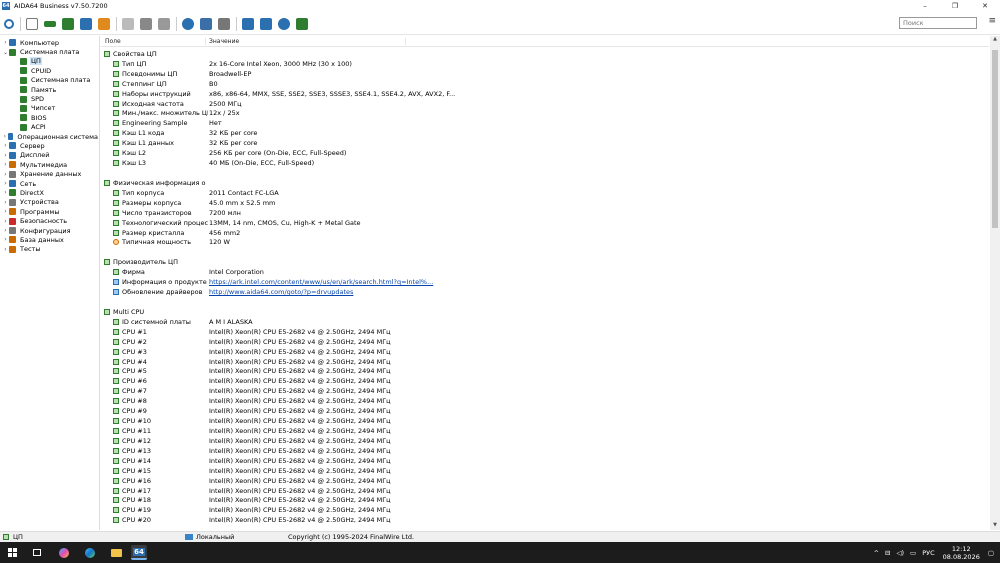 Image resolution: width=1000 pixels, height=563 pixels. Describe the element at coordinates (545, 74) in the screenshot. I see `detail-row: Псевдонимы ЦП Broadwell-EP` at that location.